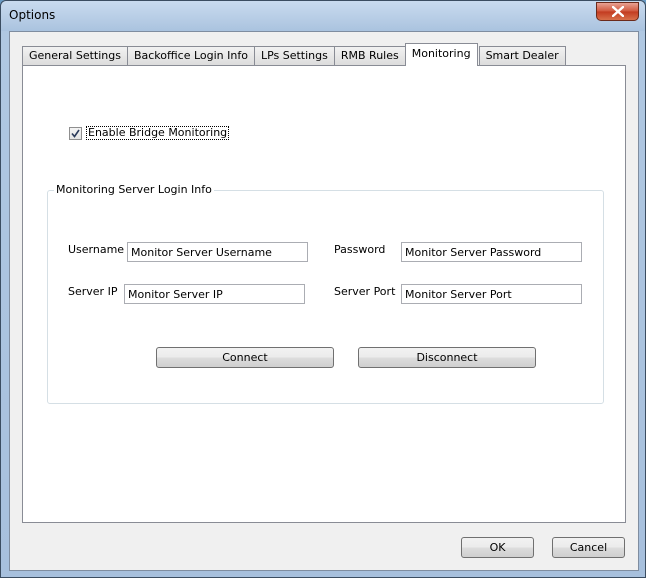  What do you see at coordinates (491, 252) in the screenshot?
I see `password-input` at bounding box center [491, 252].